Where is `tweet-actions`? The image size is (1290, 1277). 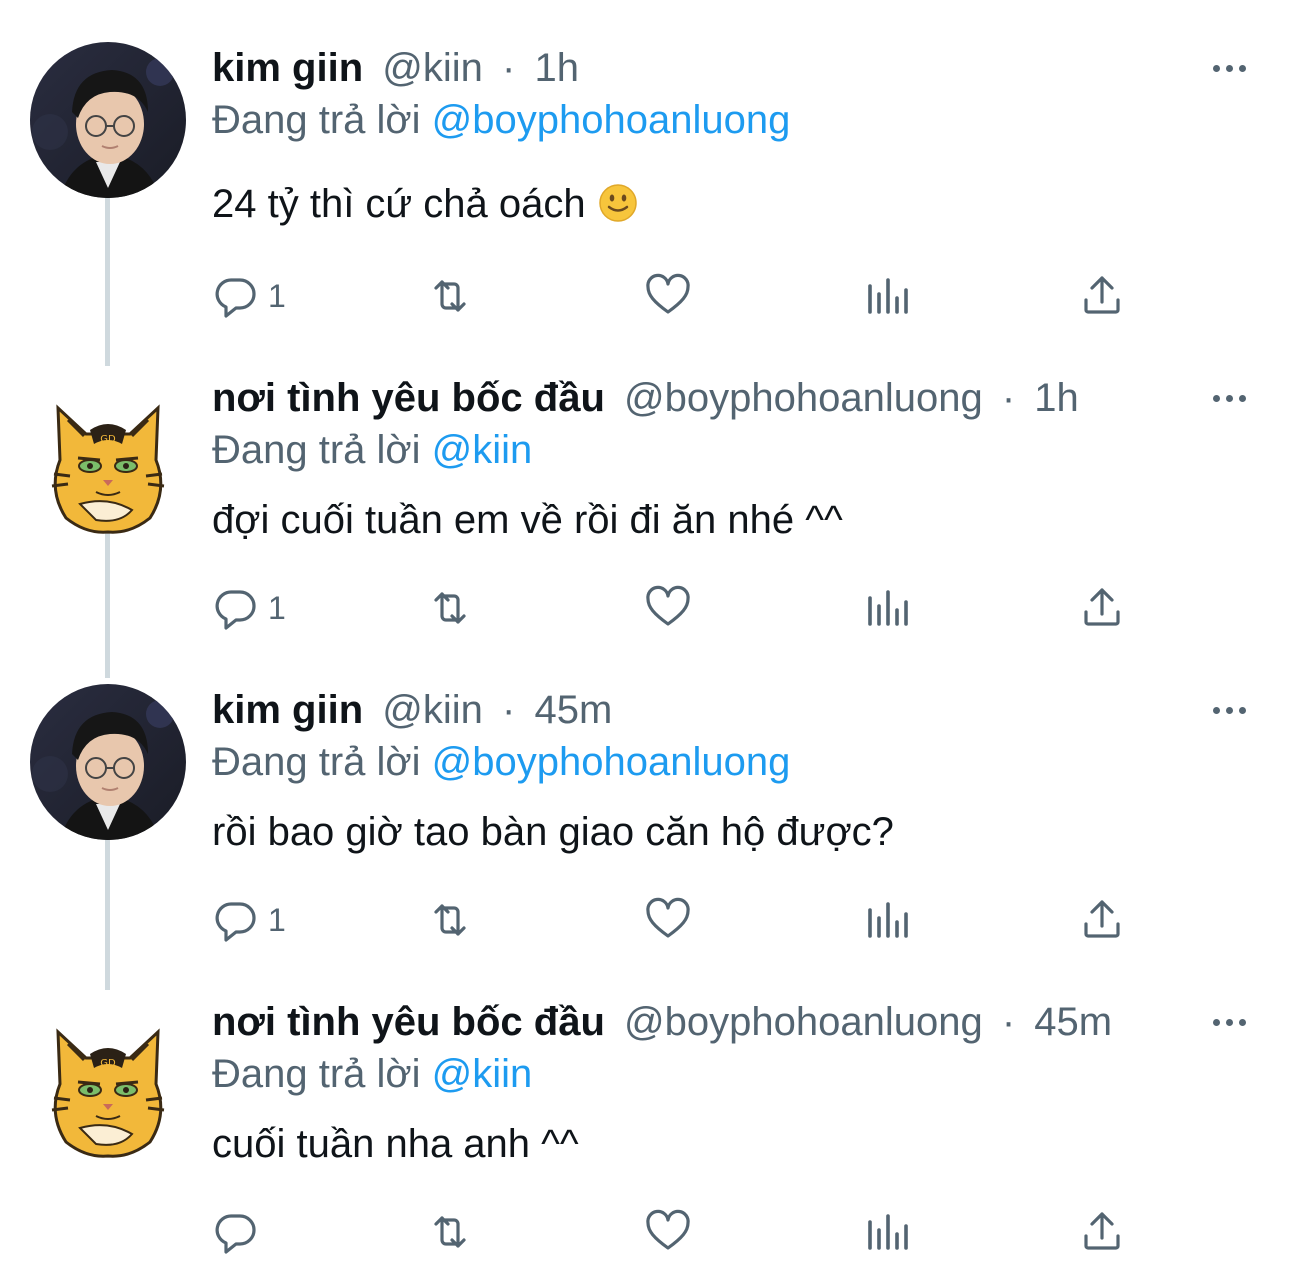
tweet-actions is located at coordinates (677, 1232).